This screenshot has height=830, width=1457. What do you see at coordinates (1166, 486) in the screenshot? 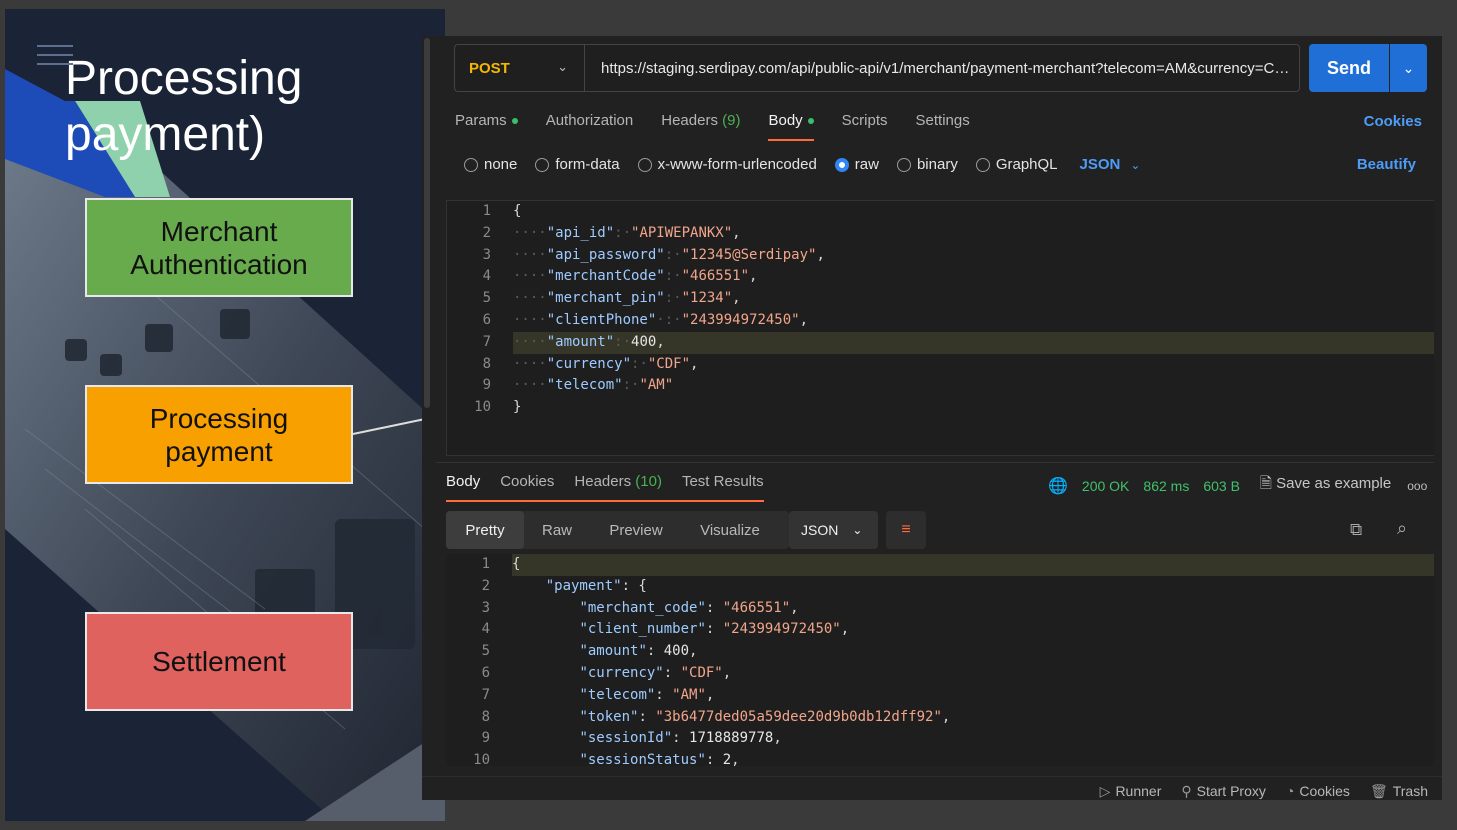
I see `response-time: 862 ms` at bounding box center [1166, 486].